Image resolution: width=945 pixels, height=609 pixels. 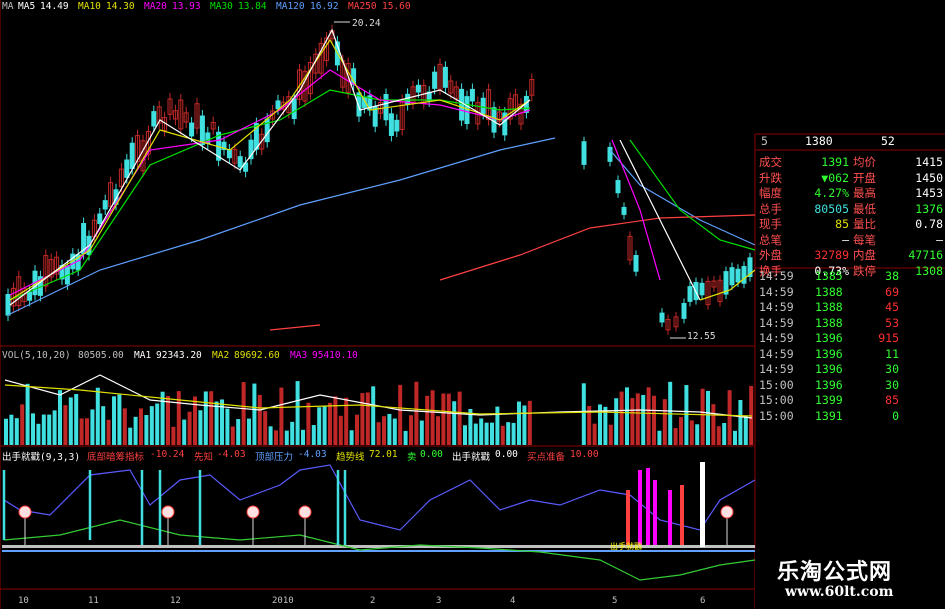 What do you see at coordinates (628, 517) in the screenshot?
I see `signal-bar` at bounding box center [628, 517].